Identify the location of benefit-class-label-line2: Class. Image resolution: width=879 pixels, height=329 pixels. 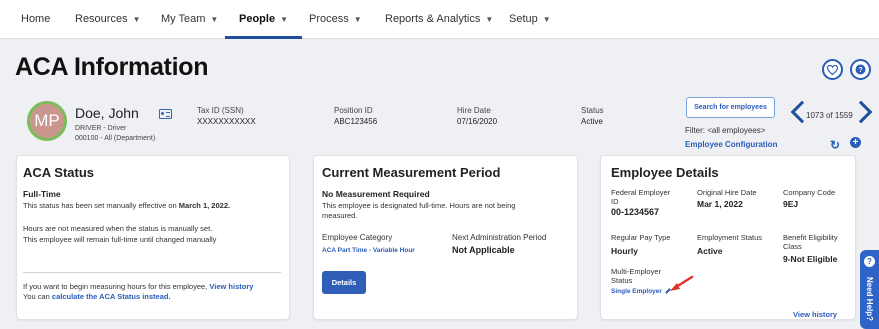
(792, 246).